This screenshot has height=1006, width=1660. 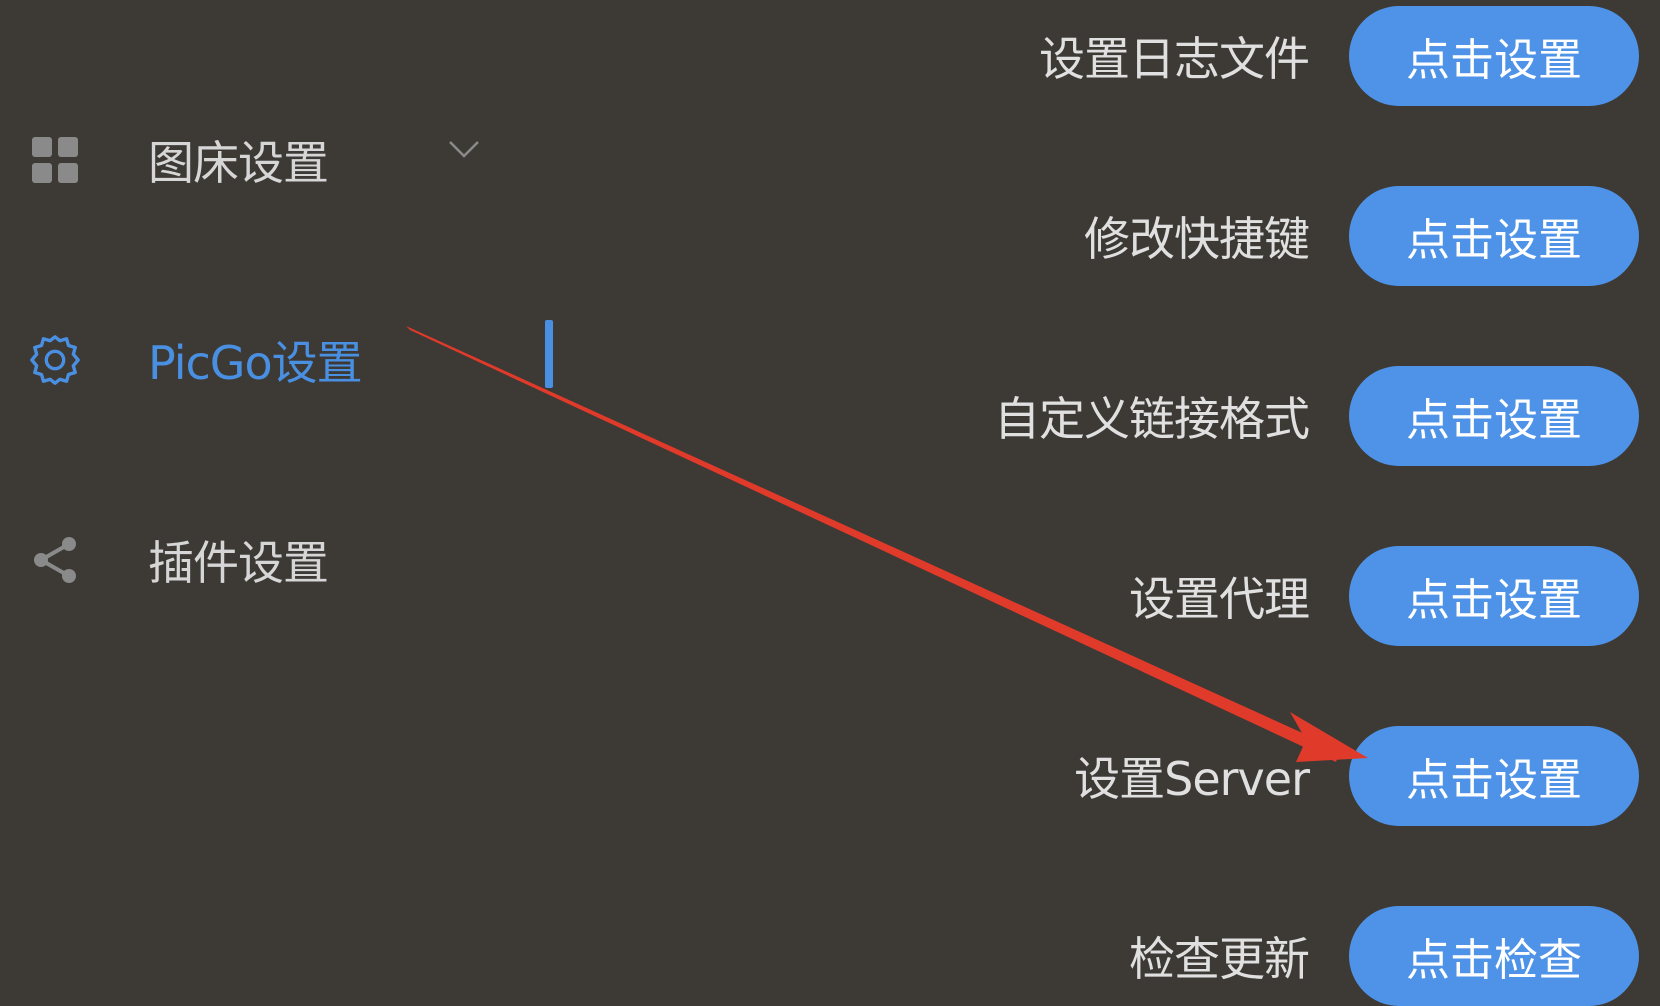 I want to click on sidebar-item-image-host: 图床设置, so click(x=178, y=160).